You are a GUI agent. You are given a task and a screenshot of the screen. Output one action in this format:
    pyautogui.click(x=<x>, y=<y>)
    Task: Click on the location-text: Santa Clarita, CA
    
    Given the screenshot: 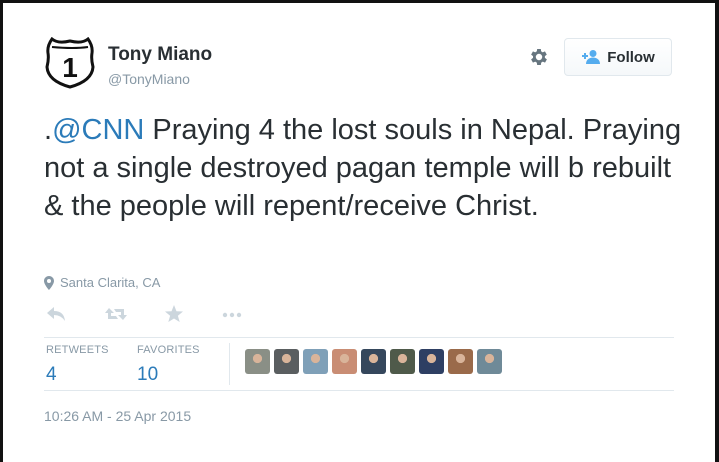 What is the action you would take?
    pyautogui.click(x=110, y=282)
    